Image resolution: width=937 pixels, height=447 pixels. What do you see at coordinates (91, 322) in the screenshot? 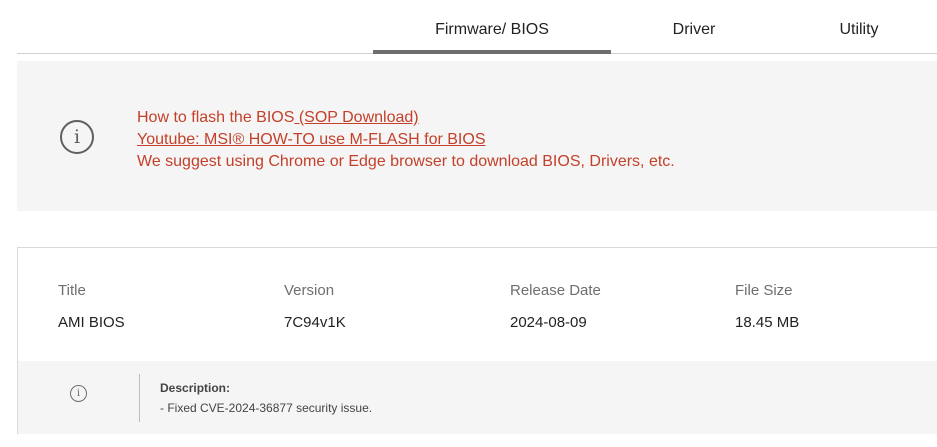
I see `title-value: AMI BIOS` at bounding box center [91, 322].